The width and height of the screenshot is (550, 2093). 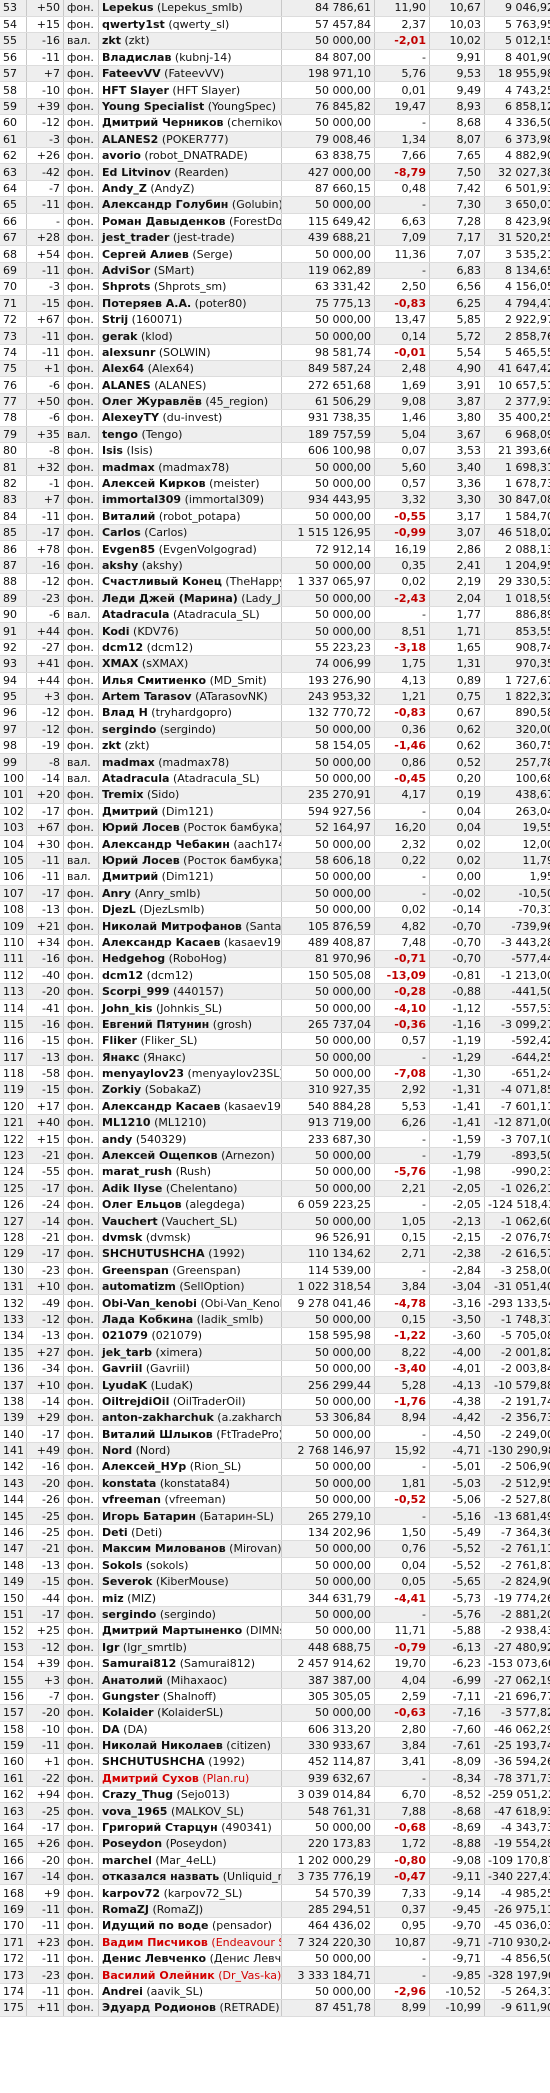 I want to click on participant-nick: Gungster, so click(x=130, y=1696).